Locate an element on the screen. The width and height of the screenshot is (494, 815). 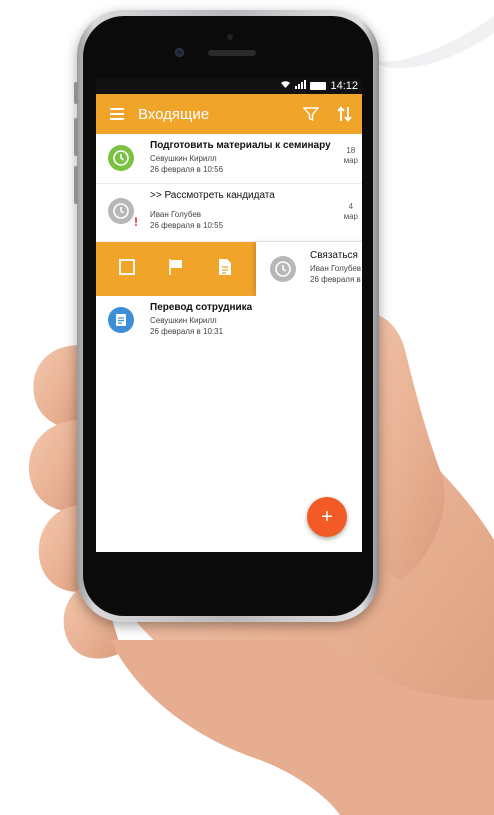
front-camera is located at coordinates (179, 52).